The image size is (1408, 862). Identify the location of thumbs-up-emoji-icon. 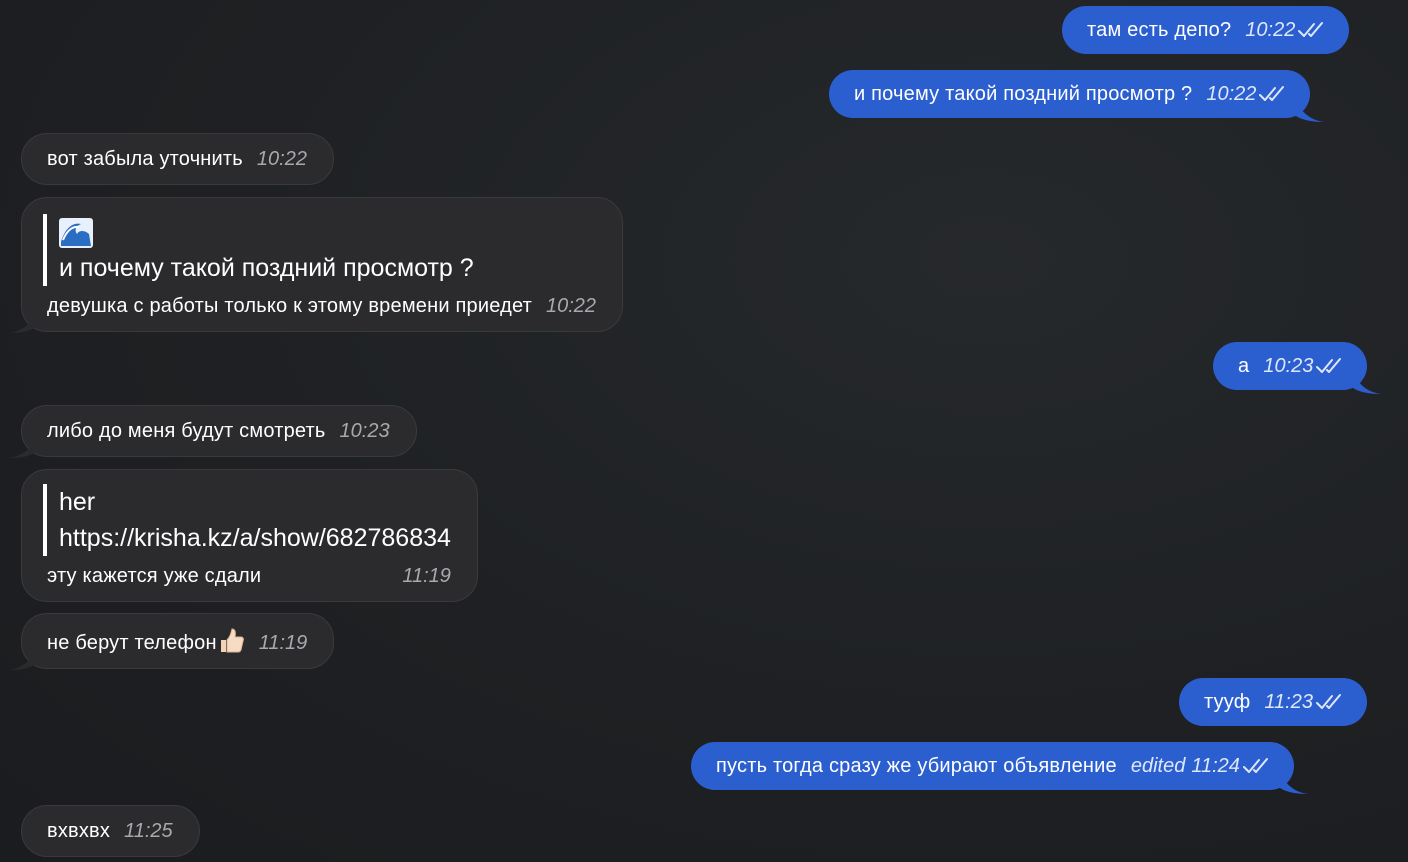
(232, 640).